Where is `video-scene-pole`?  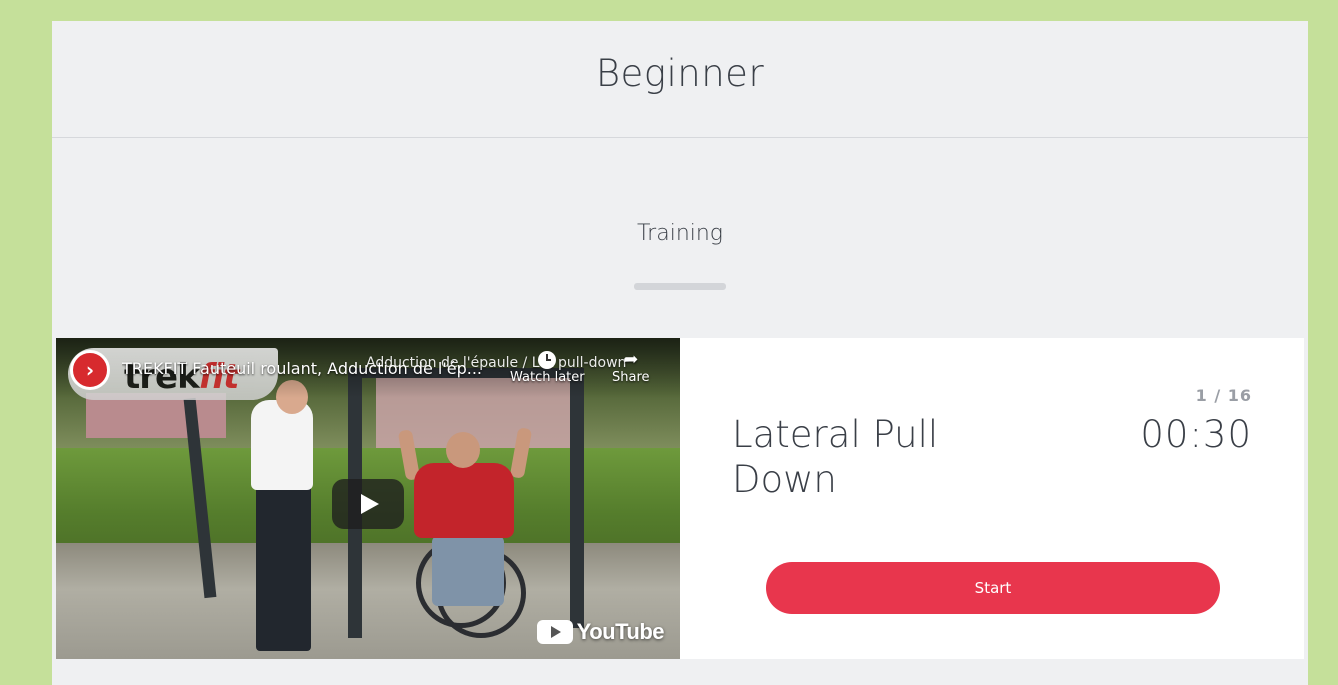 video-scene-pole is located at coordinates (577, 498).